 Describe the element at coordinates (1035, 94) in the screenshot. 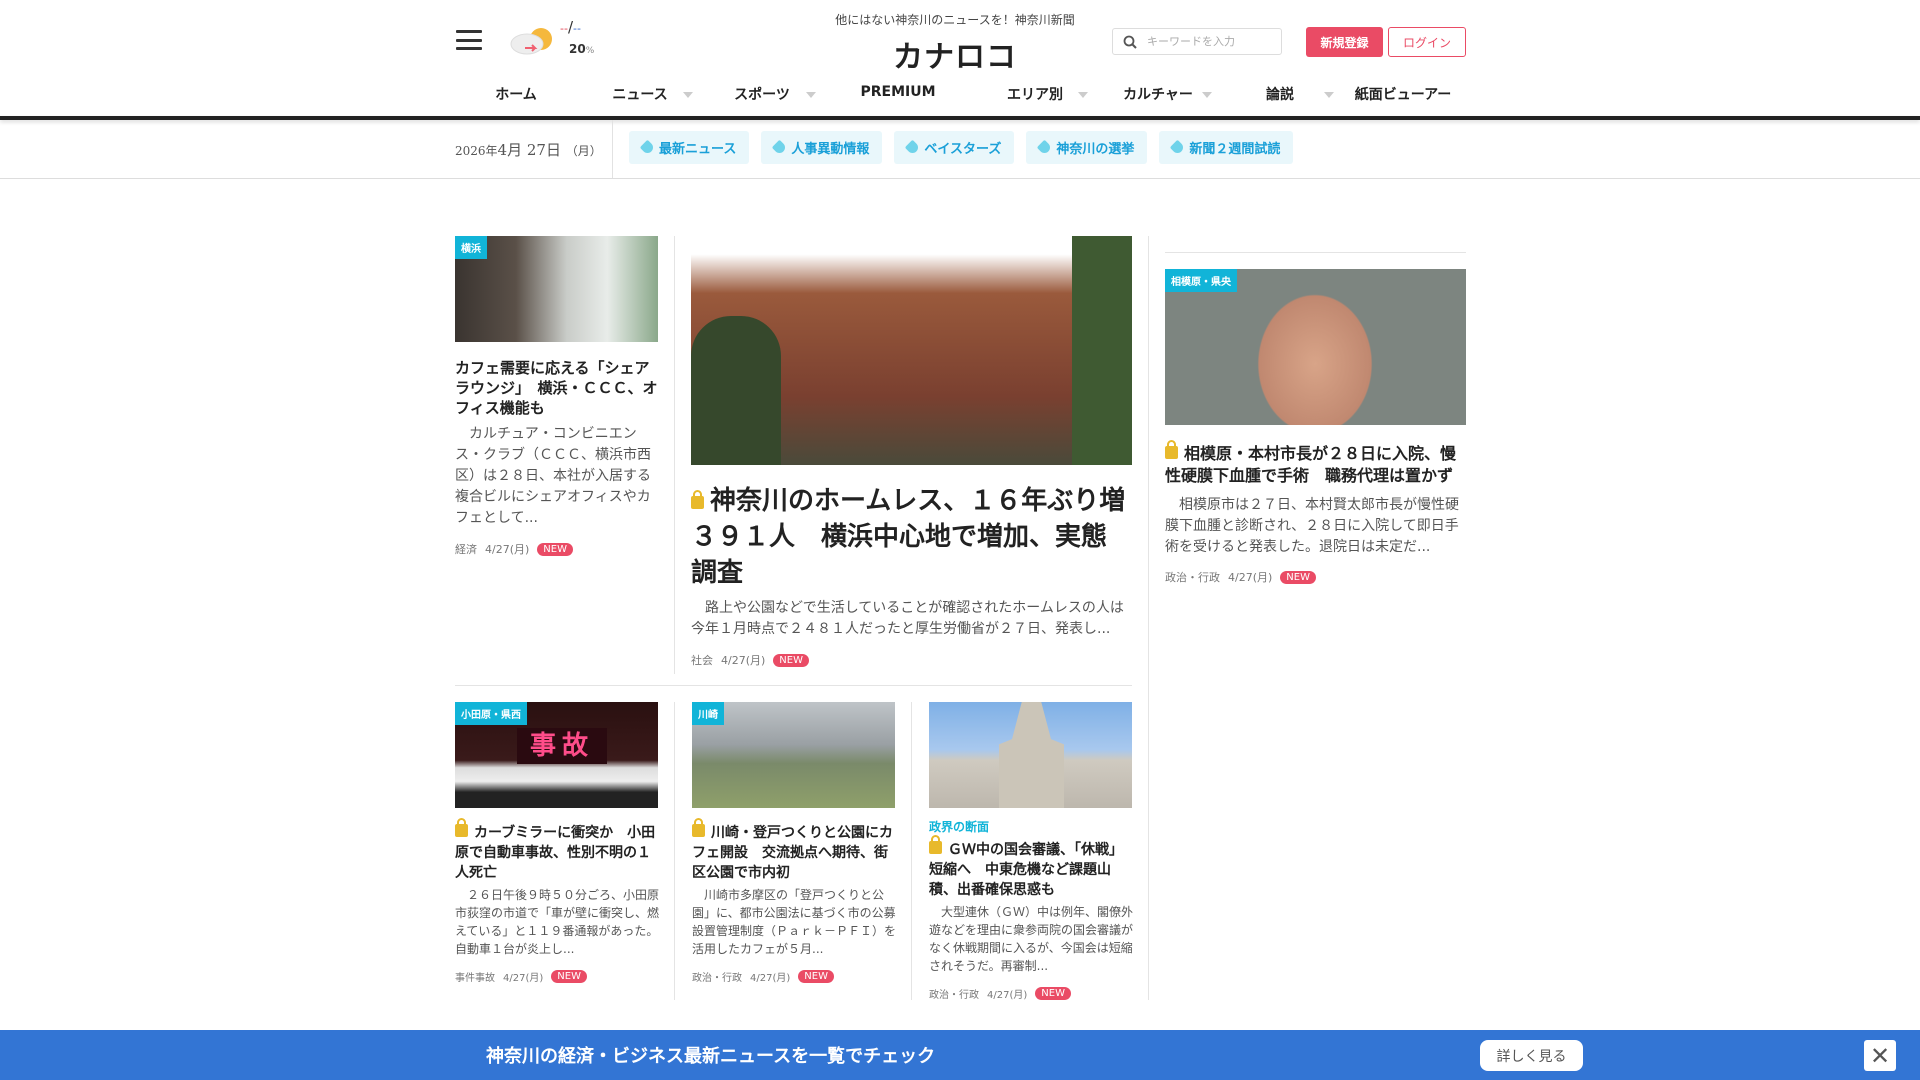

I see `nav-area: エリア別` at that location.